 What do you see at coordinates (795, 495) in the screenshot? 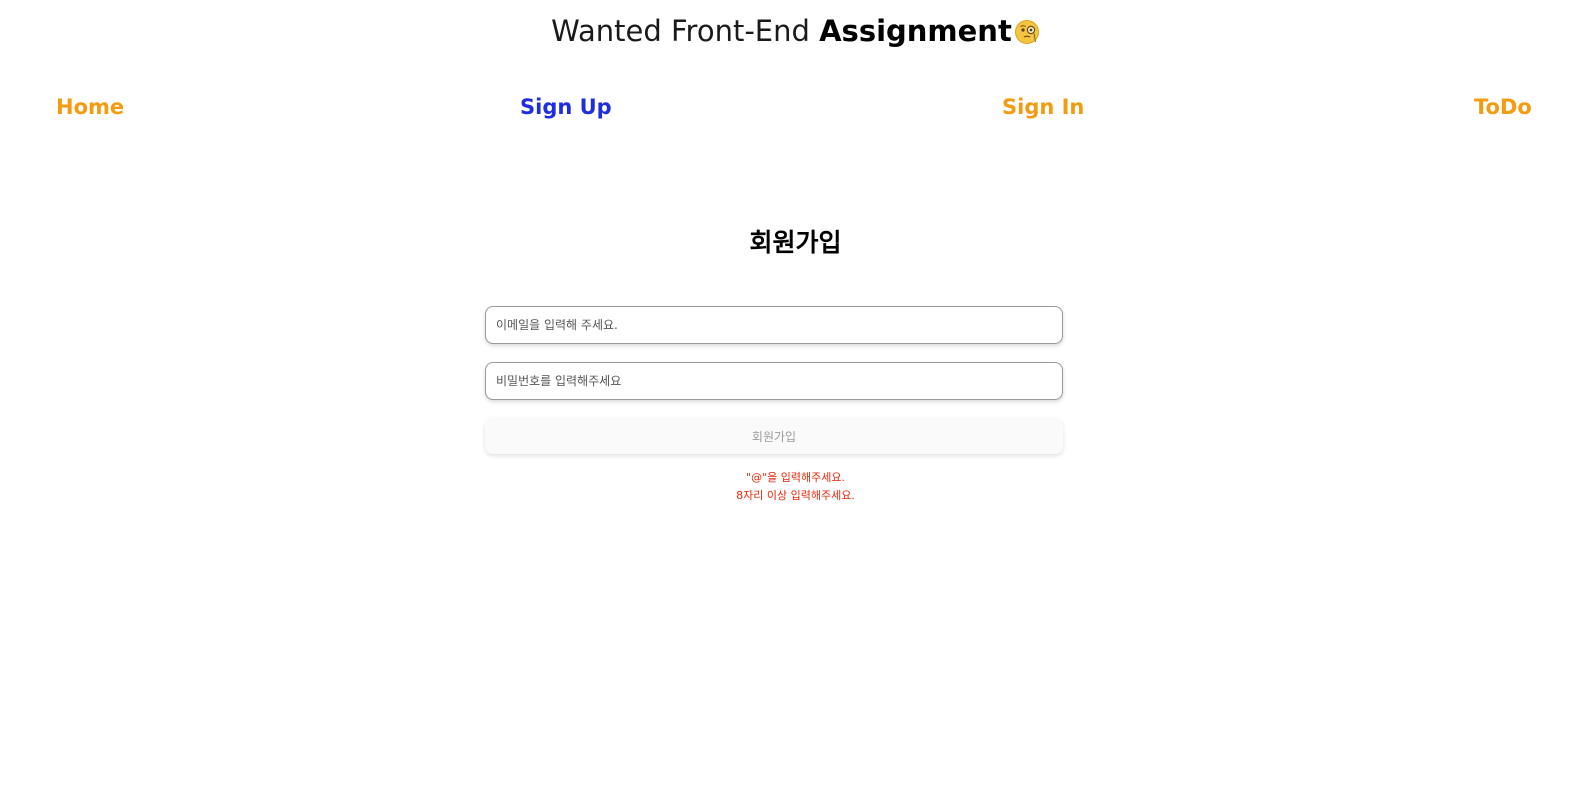
I see `password-error-message: 8자리 이상 입력해주세요.` at bounding box center [795, 495].